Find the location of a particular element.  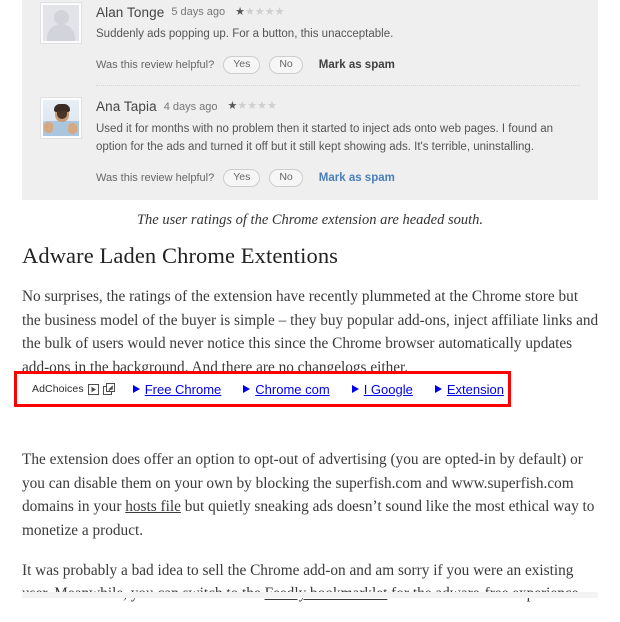

section-heading: Adware Laden Chrome Extentions is located at coordinates (180, 255).